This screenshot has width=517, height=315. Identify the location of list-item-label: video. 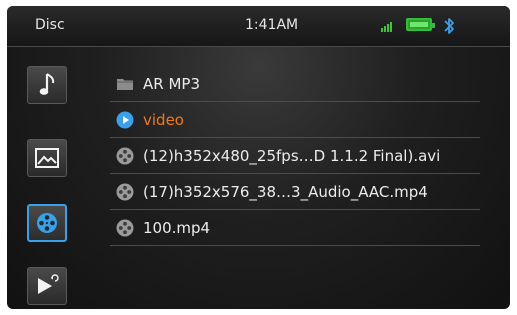
(163, 120).